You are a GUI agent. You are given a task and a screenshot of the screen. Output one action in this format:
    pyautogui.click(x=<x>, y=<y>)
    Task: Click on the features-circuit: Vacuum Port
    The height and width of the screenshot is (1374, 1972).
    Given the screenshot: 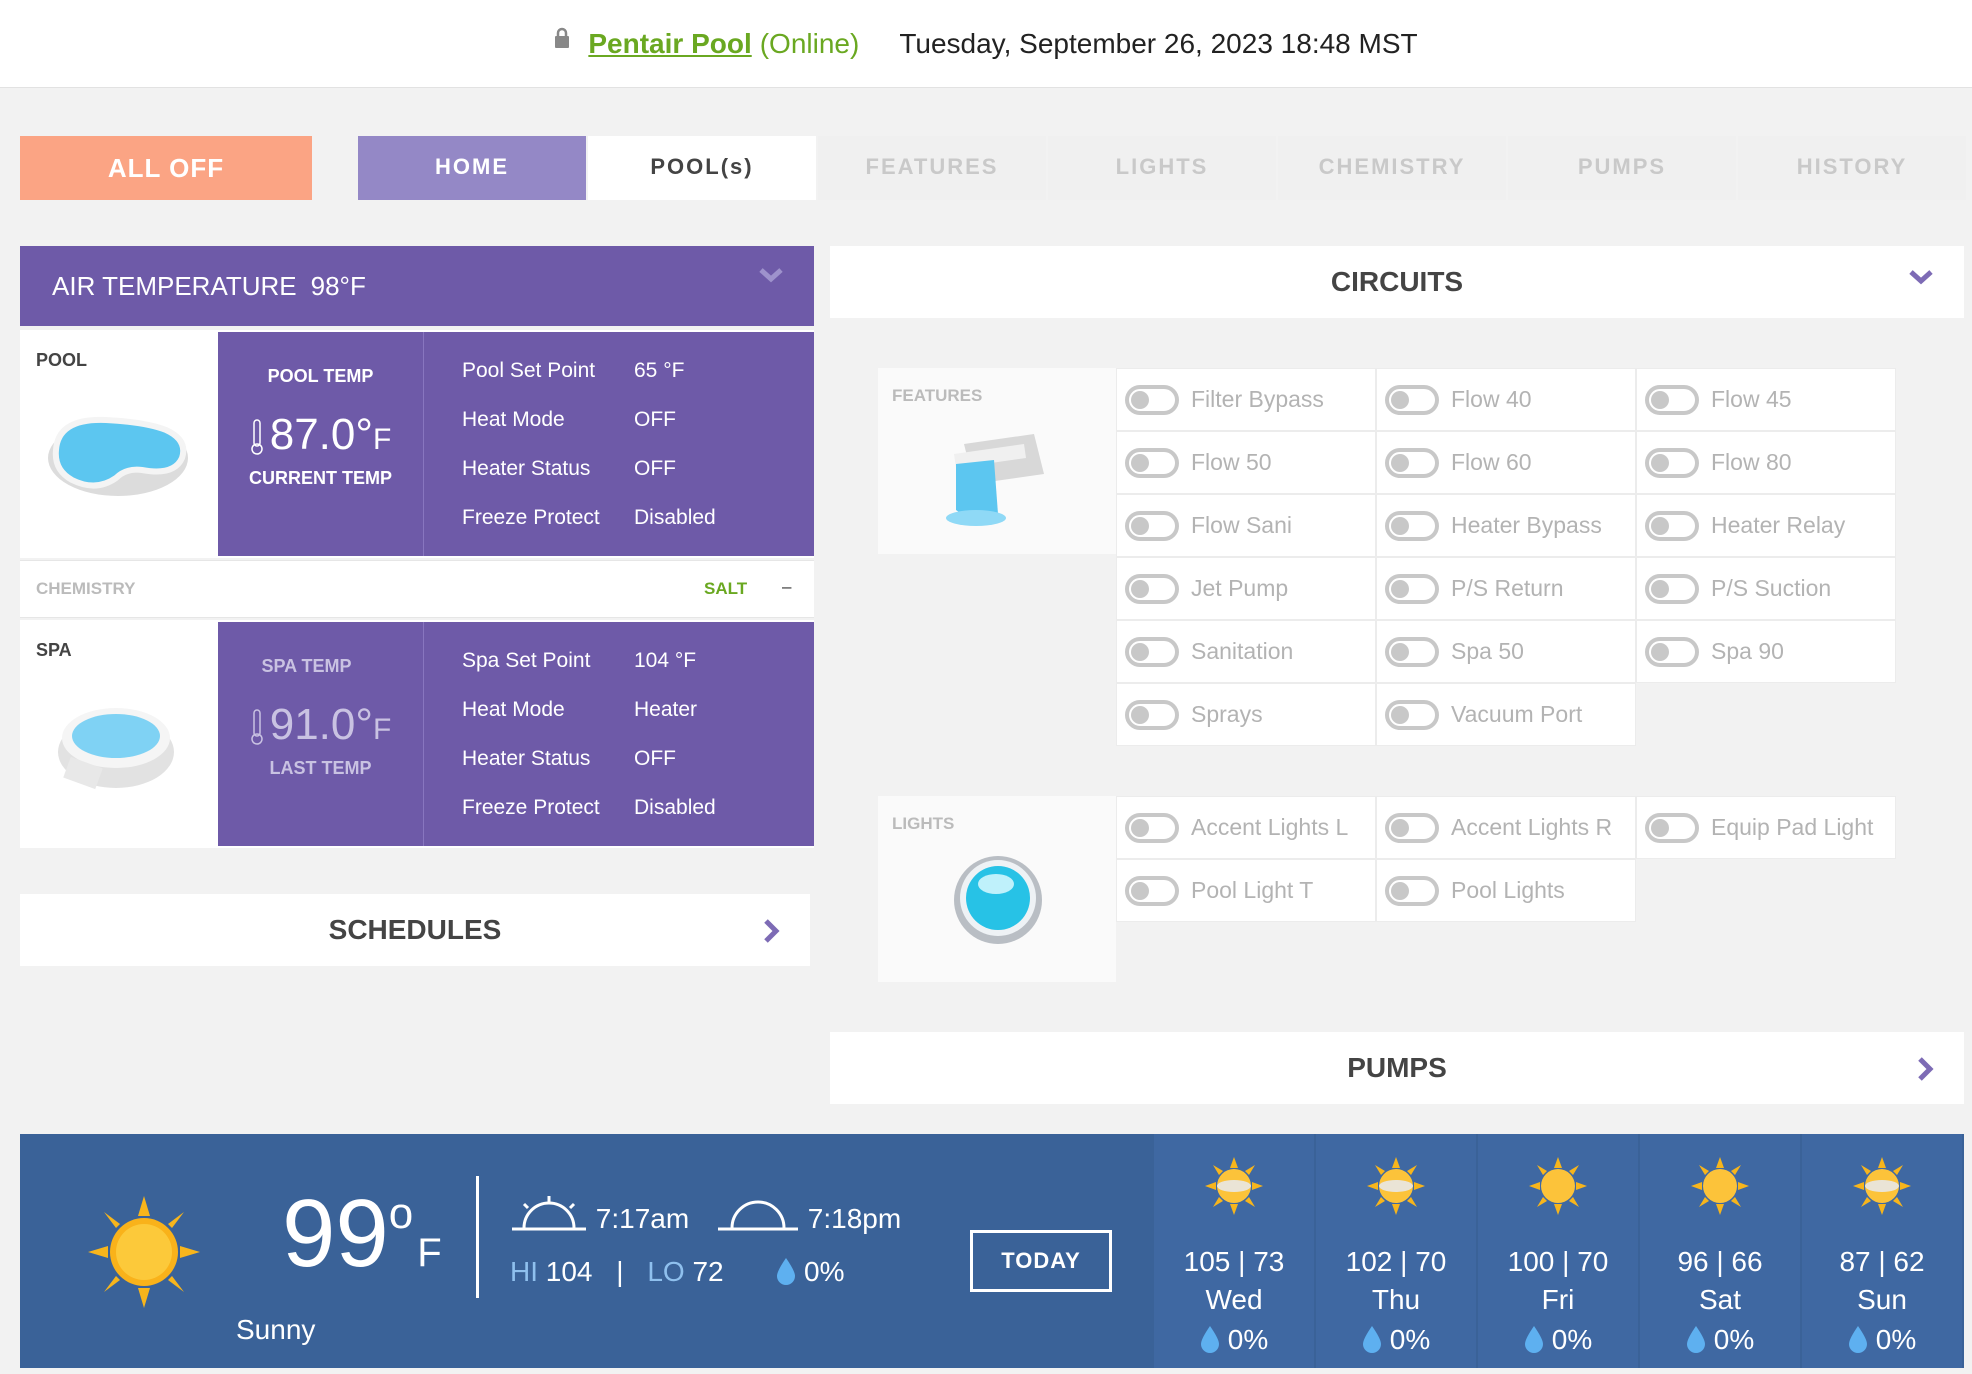 What is the action you would take?
    pyautogui.click(x=1506, y=714)
    